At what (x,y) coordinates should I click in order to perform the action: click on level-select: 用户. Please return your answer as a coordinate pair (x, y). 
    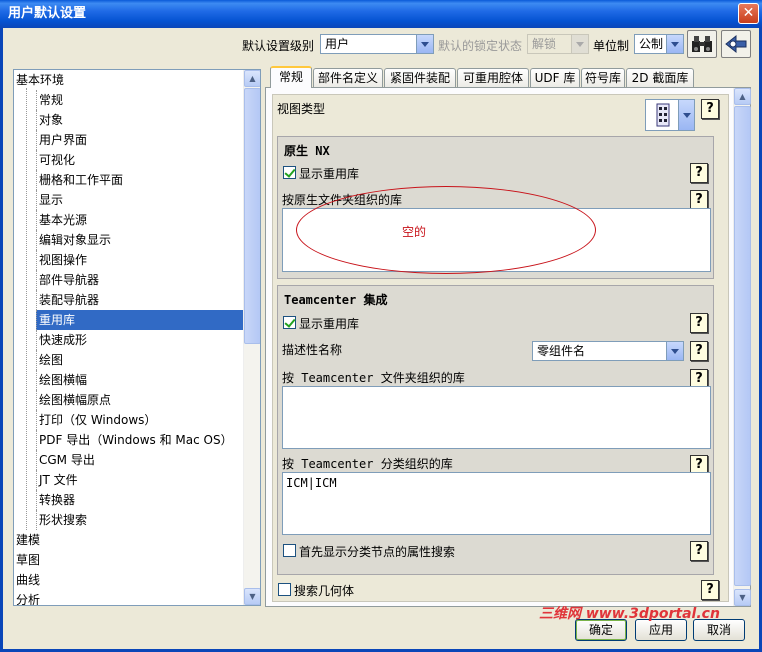
    Looking at the image, I should click on (377, 44).